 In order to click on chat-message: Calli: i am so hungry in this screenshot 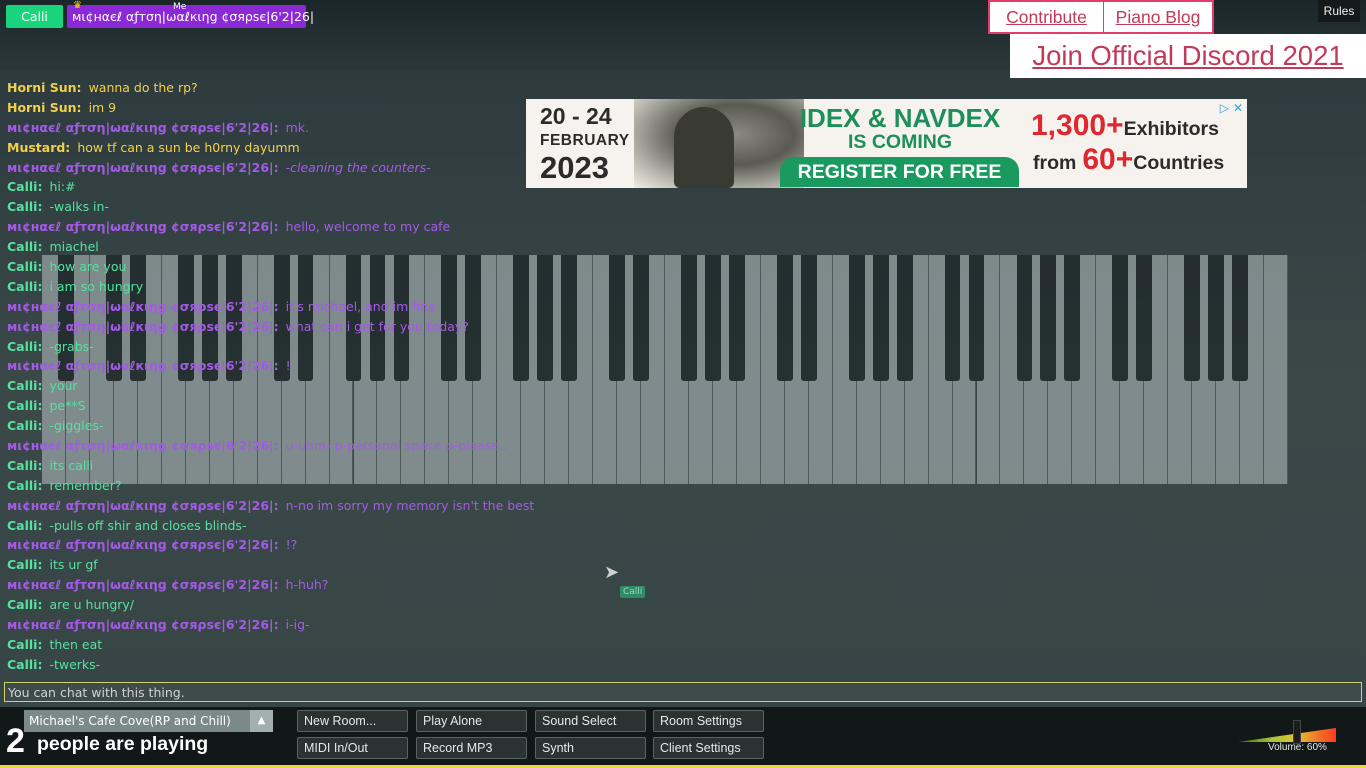, I will do `click(357, 287)`.